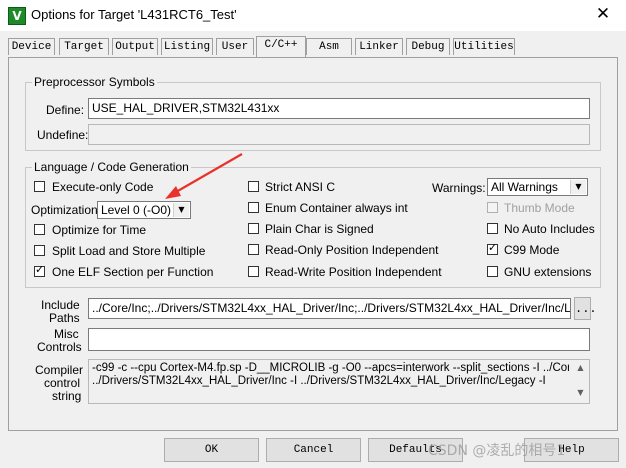 The image size is (626, 468). Describe the element at coordinates (497, 451) in the screenshot. I see `watermark: CSDN @凌乱的相号1` at that location.